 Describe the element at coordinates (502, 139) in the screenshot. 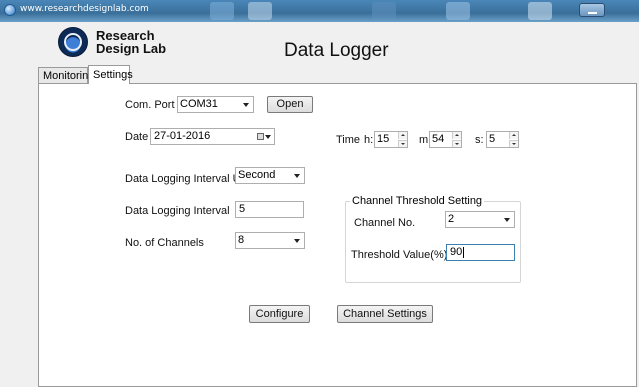

I see `second-spinner: 5` at that location.